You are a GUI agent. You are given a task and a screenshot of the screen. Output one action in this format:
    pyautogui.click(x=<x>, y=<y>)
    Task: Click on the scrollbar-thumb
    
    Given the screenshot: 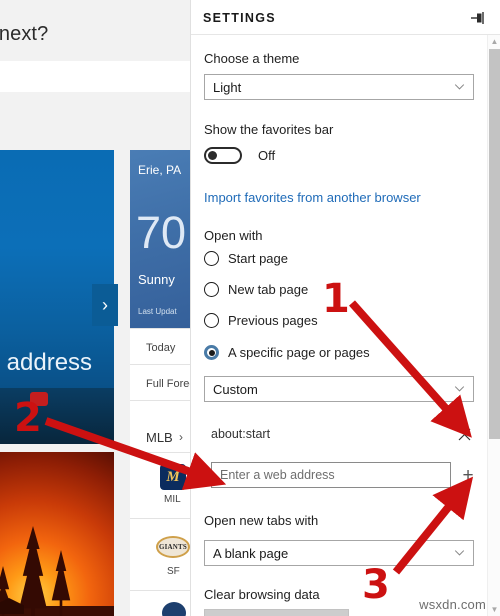 What is the action you would take?
    pyautogui.click(x=494, y=244)
    